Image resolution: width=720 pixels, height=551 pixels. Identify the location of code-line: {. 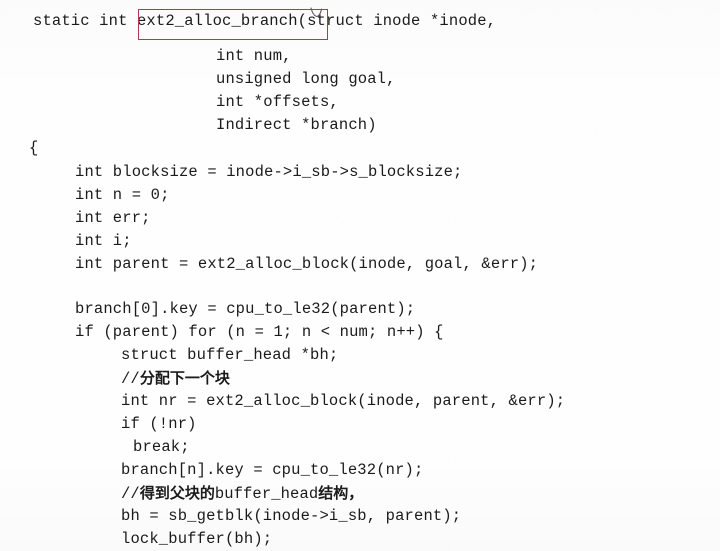
(34, 148).